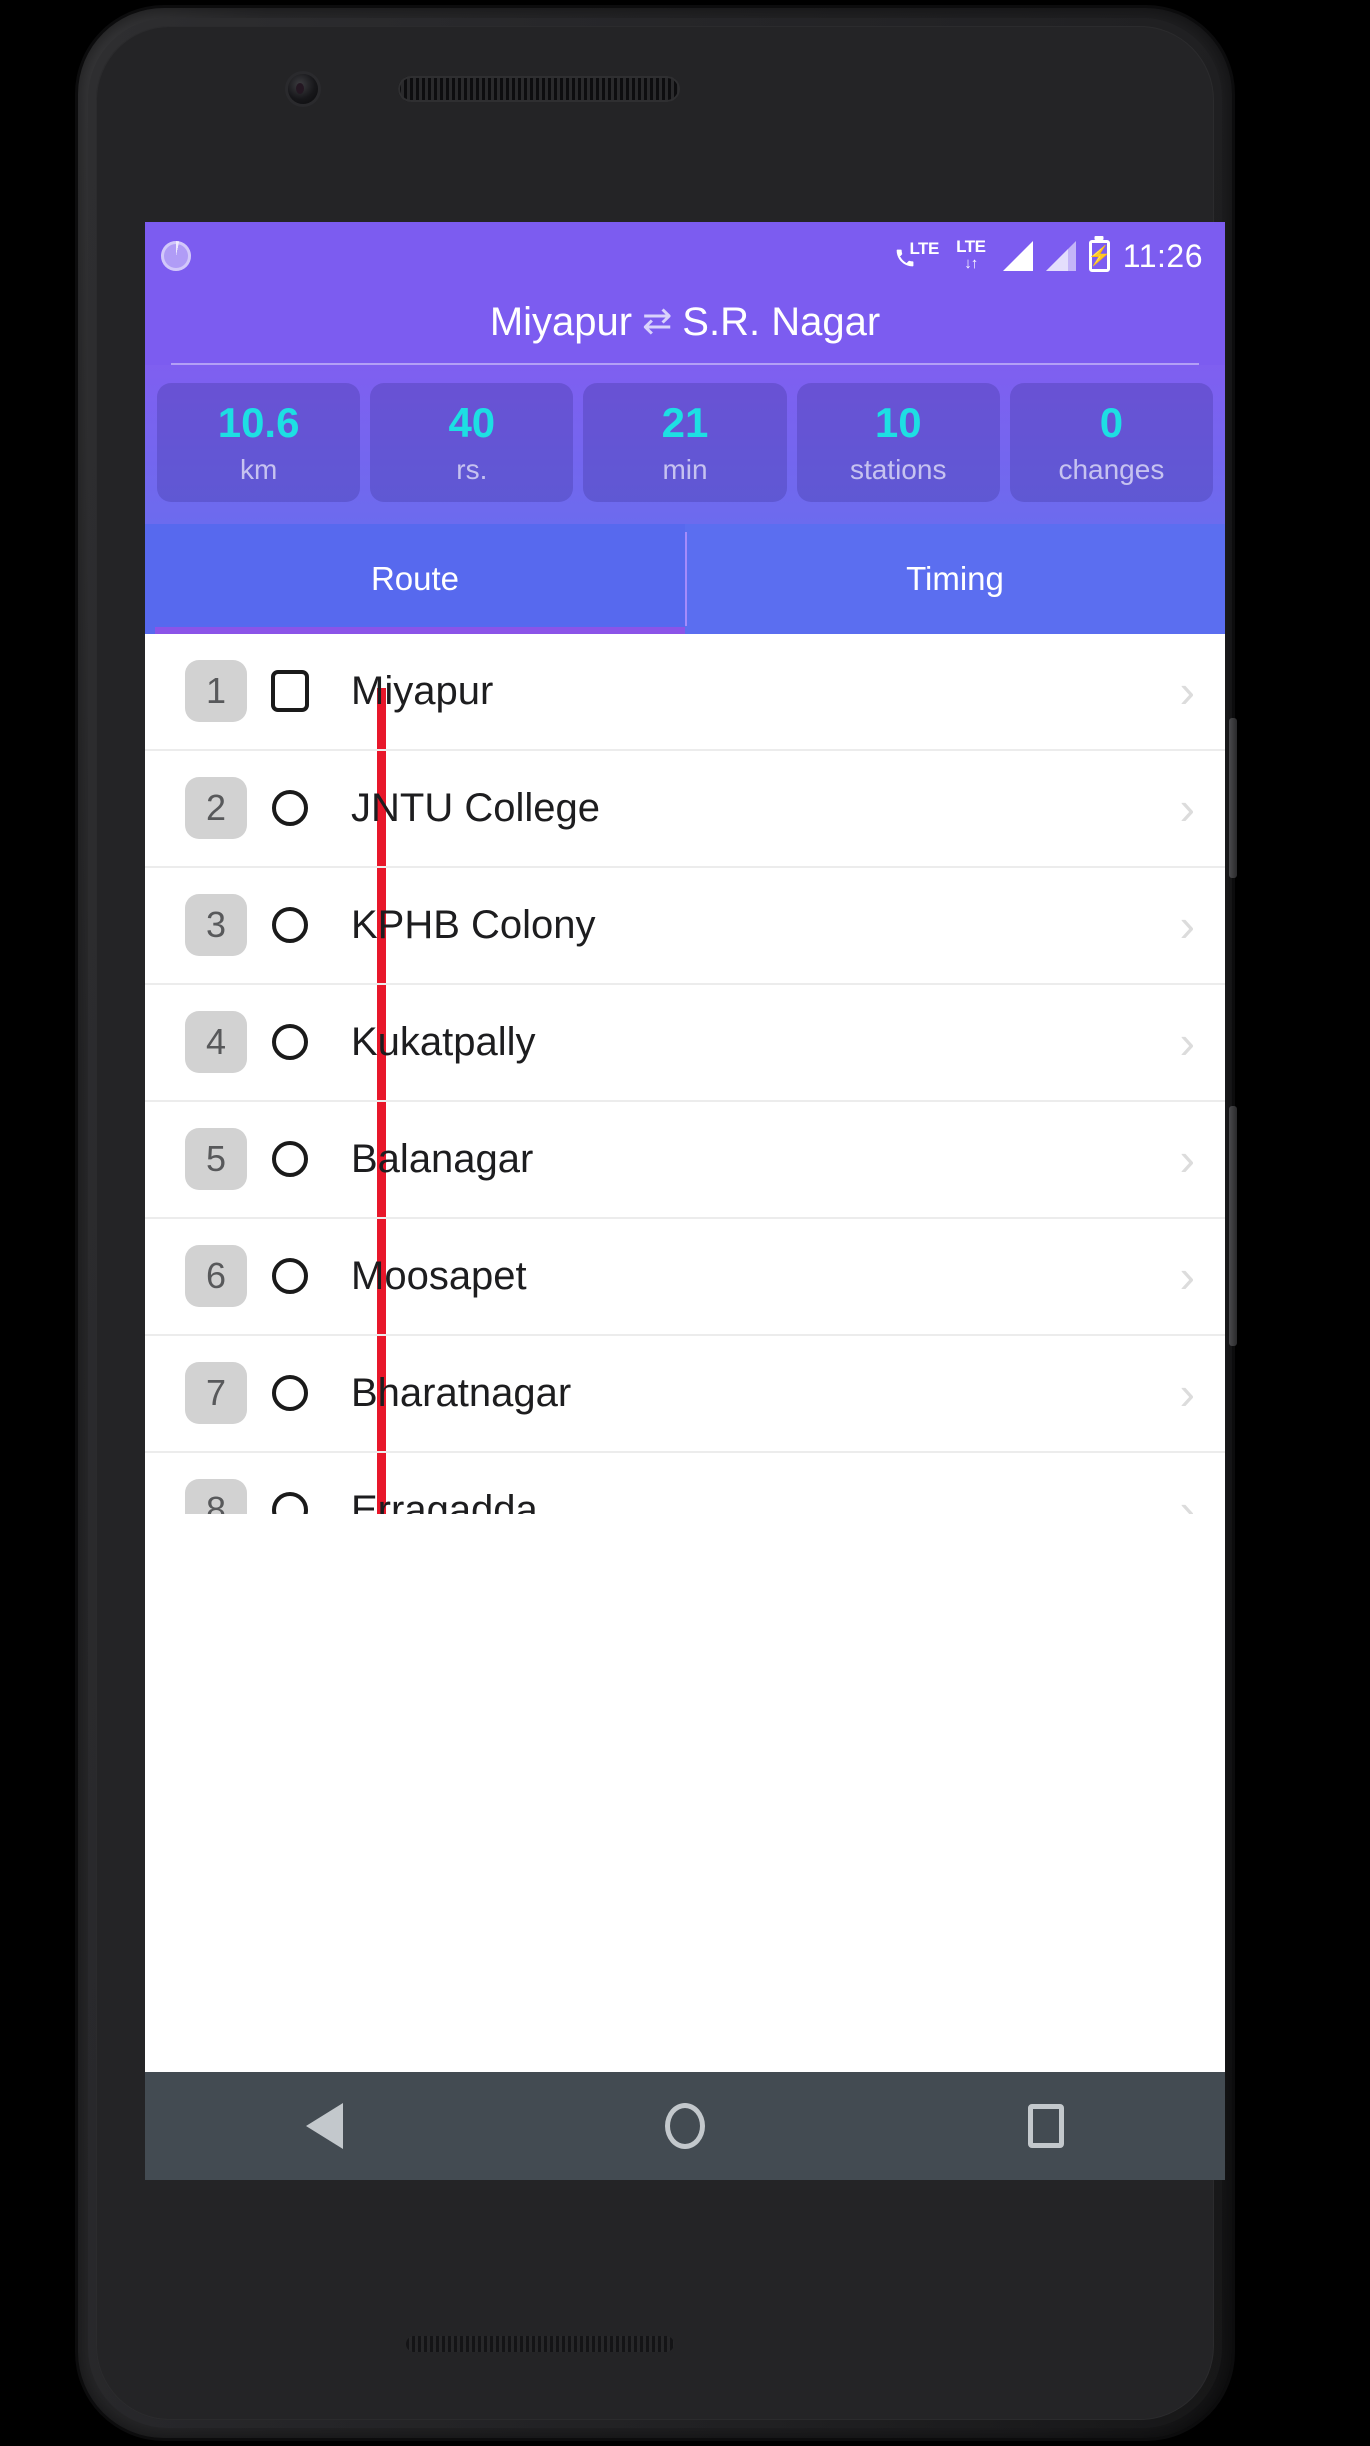  Describe the element at coordinates (1111, 422) in the screenshot. I see `stat-value: 0` at that location.